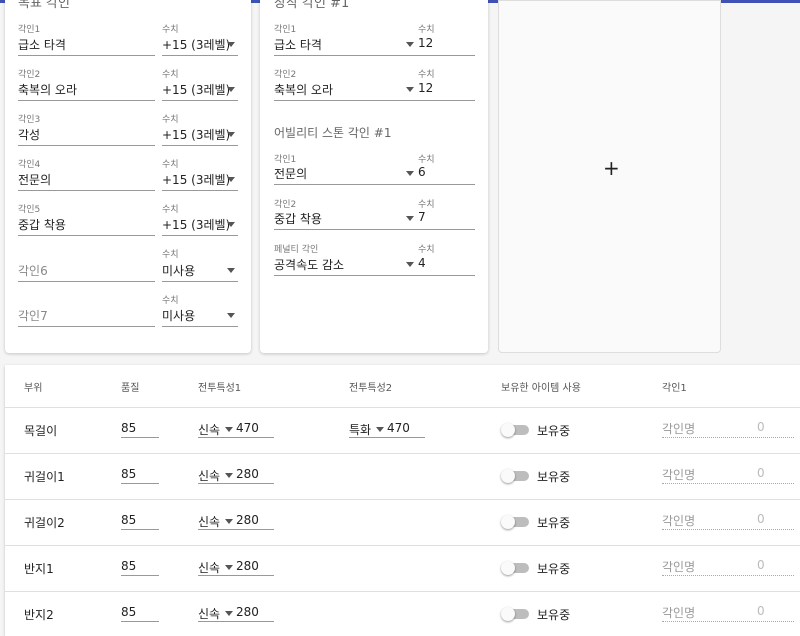 This screenshot has width=800, height=636. What do you see at coordinates (130, 388) in the screenshot?
I see `header-quality: 품질` at bounding box center [130, 388].